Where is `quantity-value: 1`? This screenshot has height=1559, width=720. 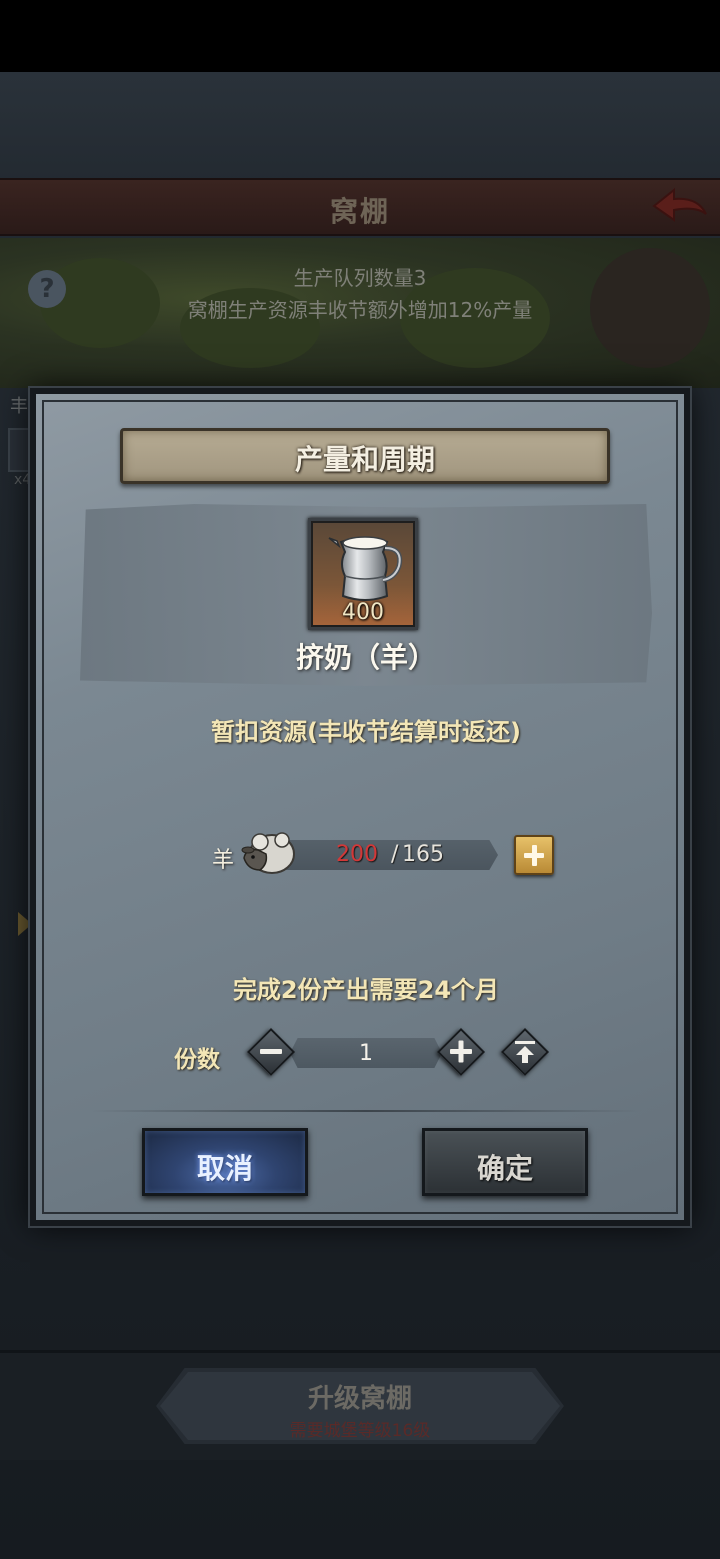
quantity-value: 1 is located at coordinates (366, 1053).